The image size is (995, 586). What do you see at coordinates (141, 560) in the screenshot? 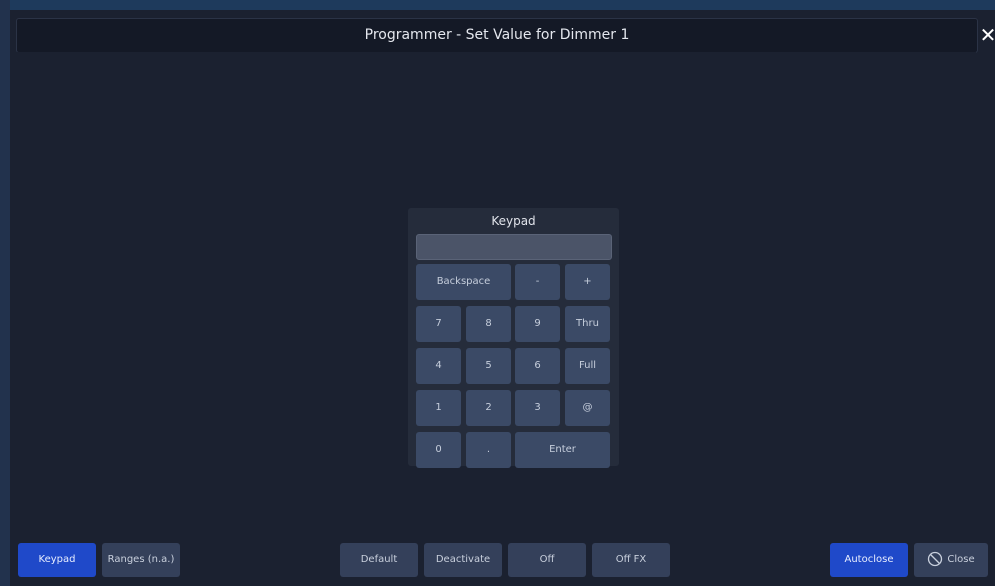
I see `ranges-tab-button: Ranges (n.a.)` at bounding box center [141, 560].